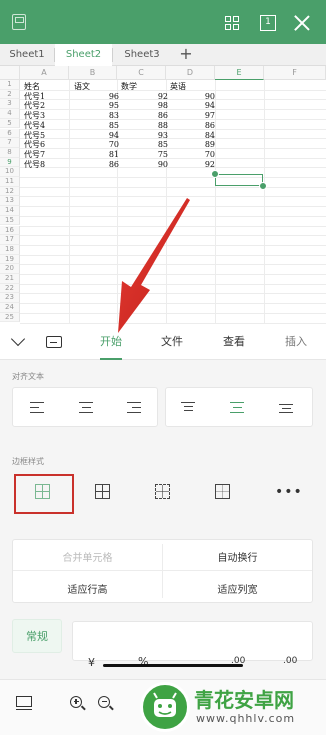  What do you see at coordinates (18, 339) in the screenshot?
I see `chevron-down-icon` at bounding box center [18, 339].